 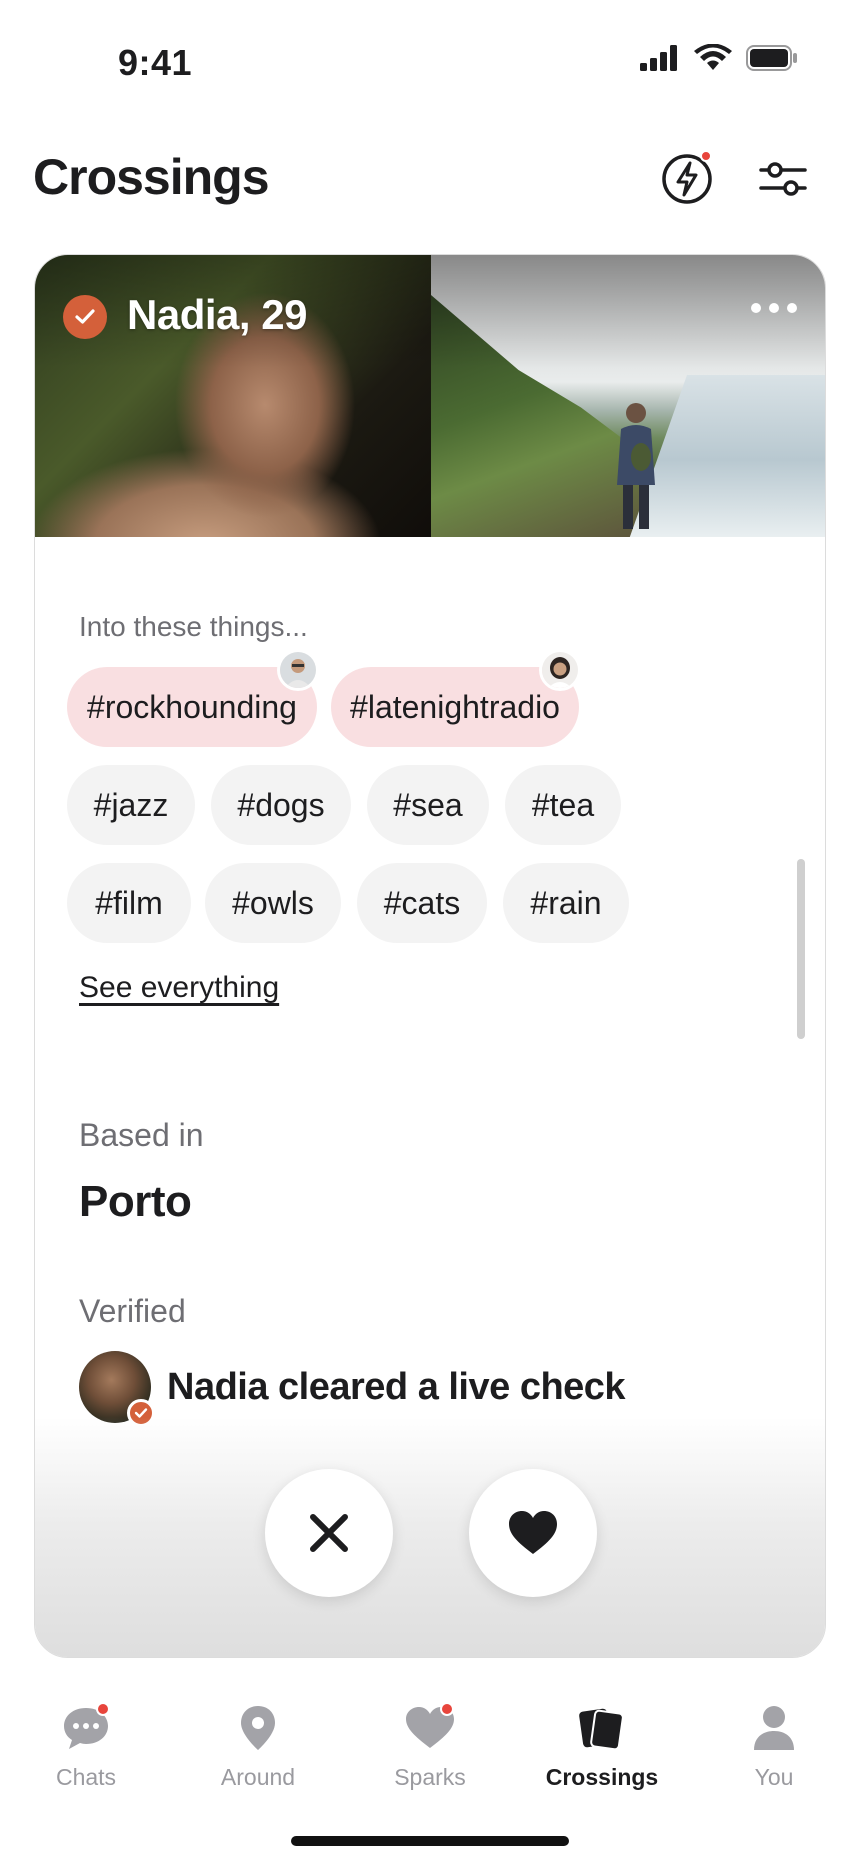 I want to click on status-bar: 9:41, so click(x=430, y=55).